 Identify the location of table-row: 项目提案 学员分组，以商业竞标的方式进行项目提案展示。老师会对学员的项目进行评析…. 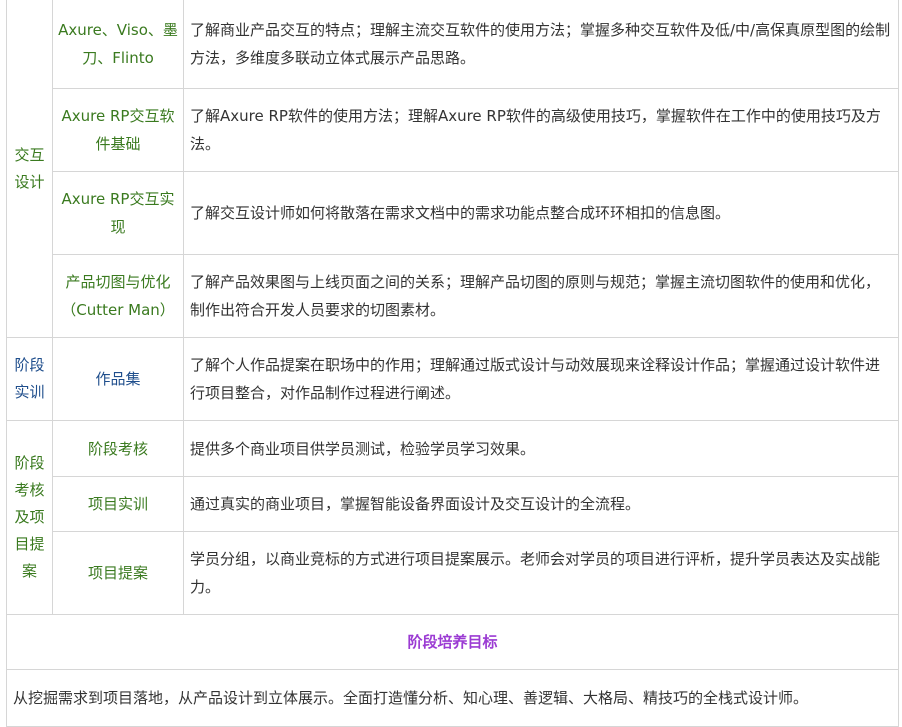
(453, 573).